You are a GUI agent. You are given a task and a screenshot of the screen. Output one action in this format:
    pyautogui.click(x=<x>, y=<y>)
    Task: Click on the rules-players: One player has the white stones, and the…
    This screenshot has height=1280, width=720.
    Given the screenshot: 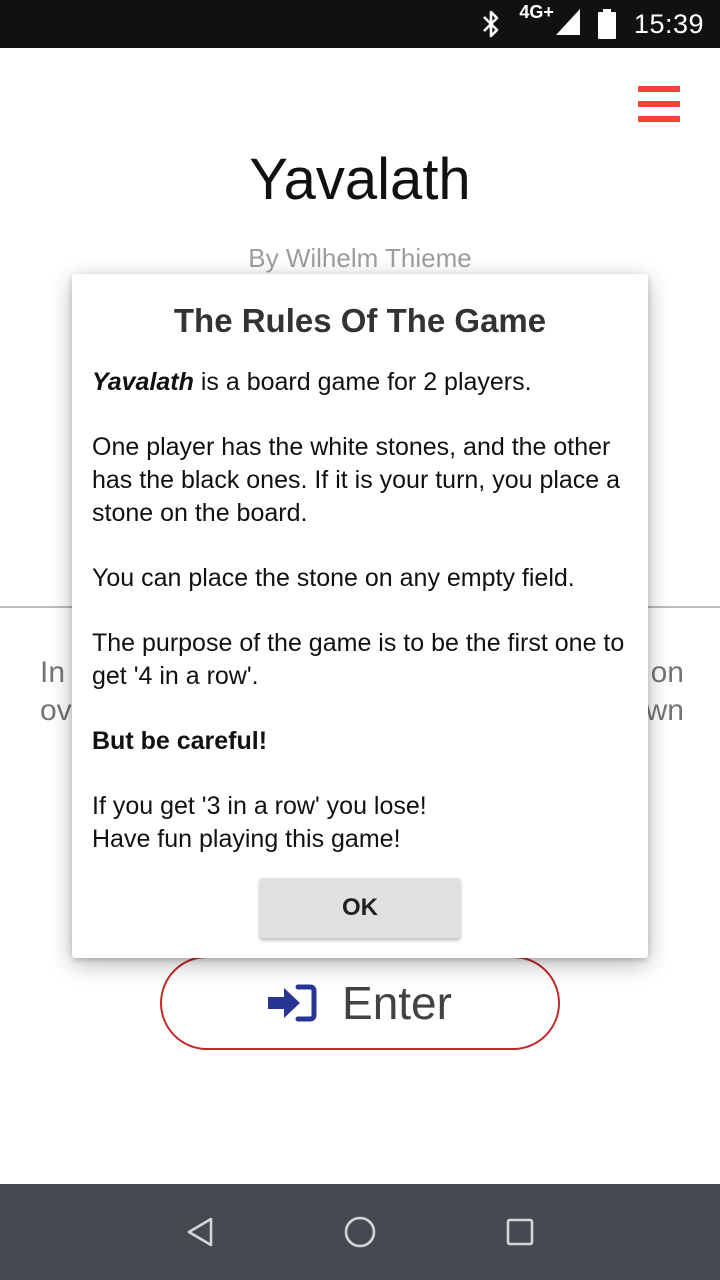 What is the action you would take?
    pyautogui.click(x=356, y=480)
    